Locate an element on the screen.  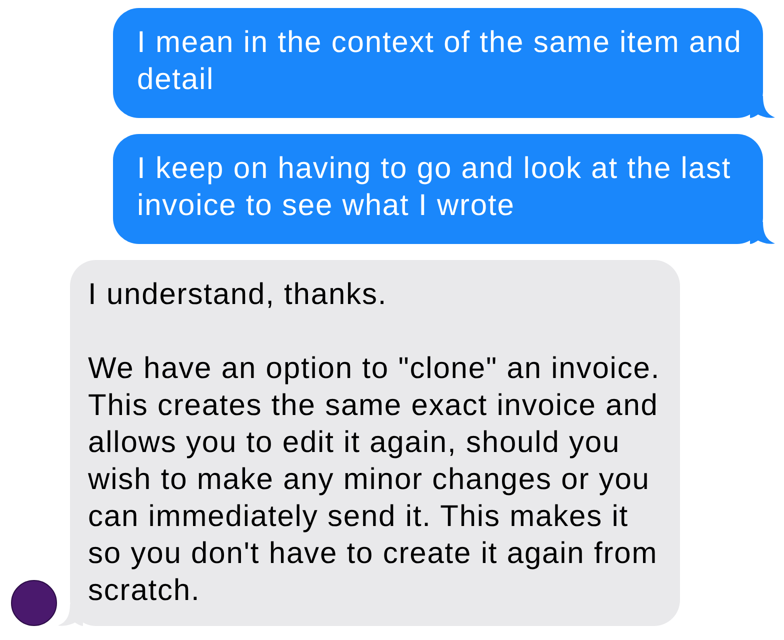
message-text: I keep on having to go and look at the last invoice to see what I wrote is located at coordinates (434, 187).